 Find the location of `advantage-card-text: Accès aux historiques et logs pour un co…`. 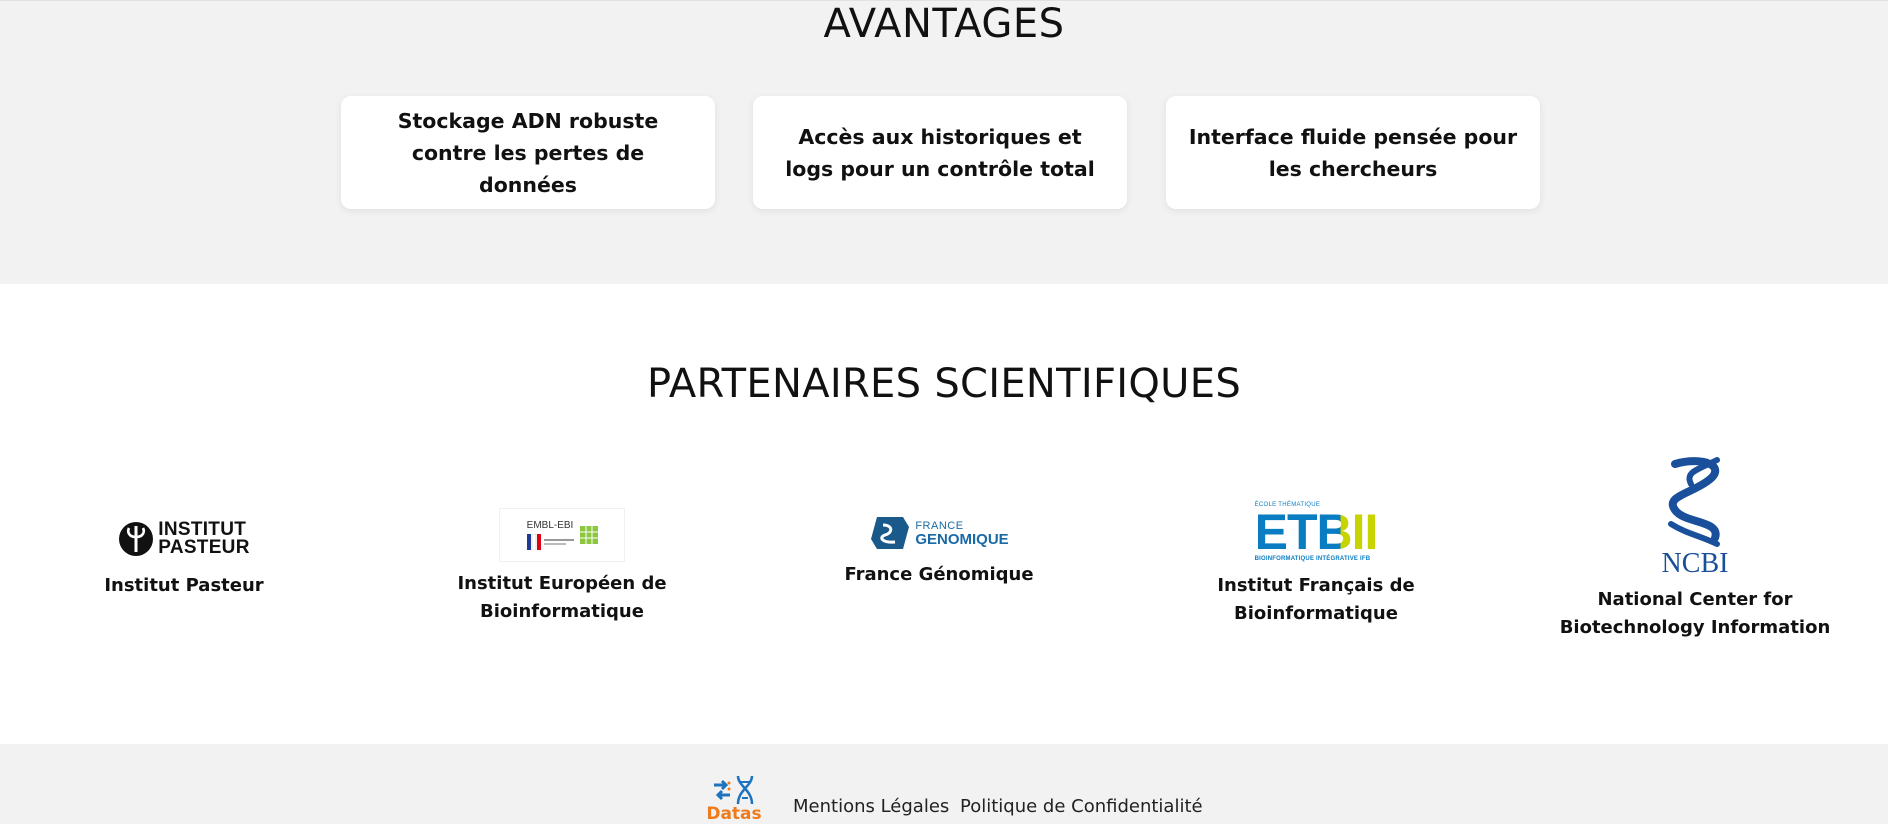

advantage-card-text: Accès aux historiques et logs pour un co… is located at coordinates (940, 152).